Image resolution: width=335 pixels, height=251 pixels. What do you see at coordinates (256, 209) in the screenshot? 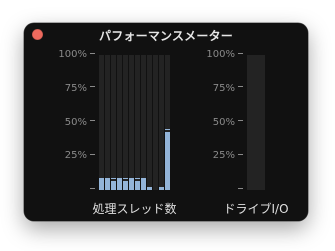
I see `drive-io-axis-label: ドライブI/O` at bounding box center [256, 209].